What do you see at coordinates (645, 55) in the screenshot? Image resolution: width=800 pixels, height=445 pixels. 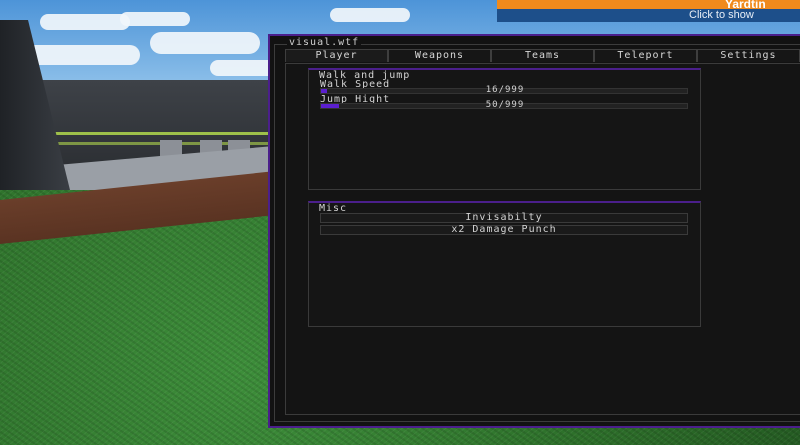 I see `tab-teleport: Teleport` at bounding box center [645, 55].